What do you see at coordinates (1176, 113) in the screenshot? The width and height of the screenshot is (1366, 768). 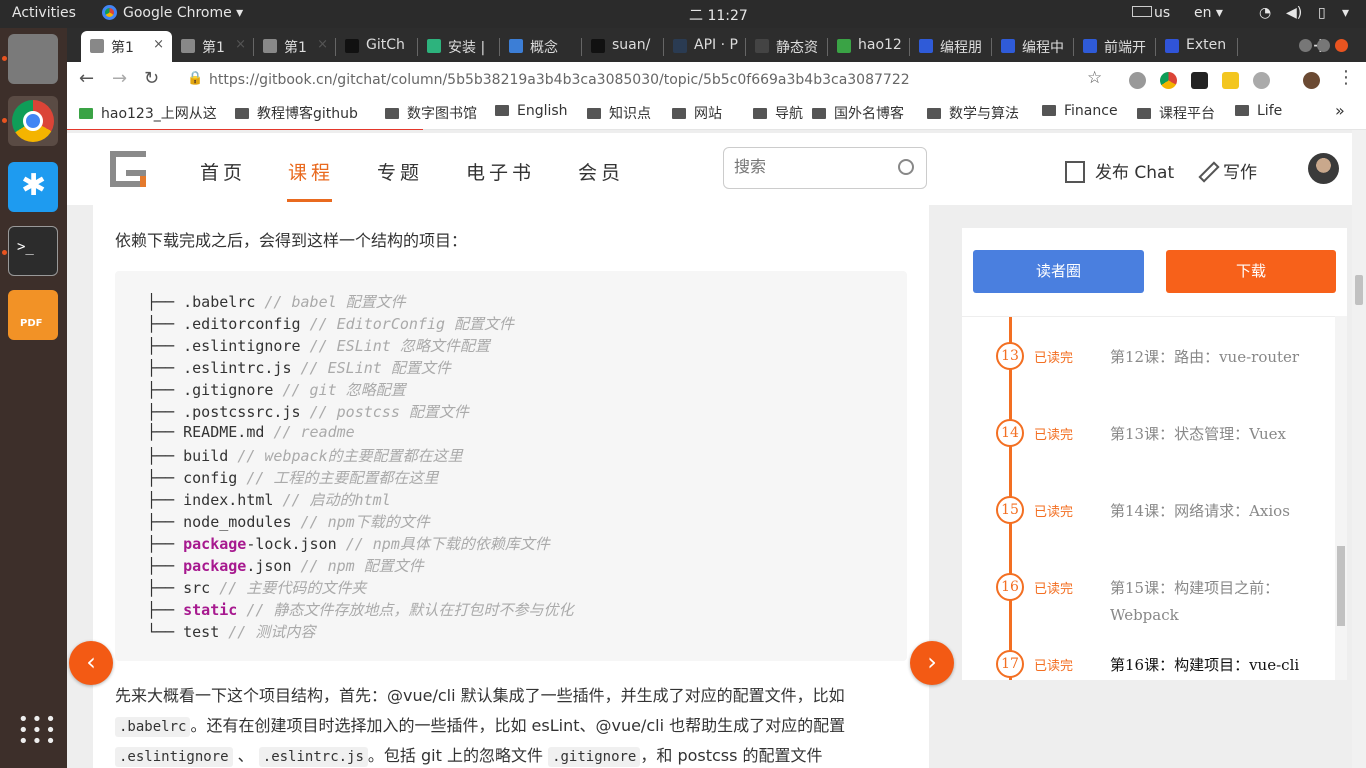 I see `bookmark-item: 课程平台` at bounding box center [1176, 113].